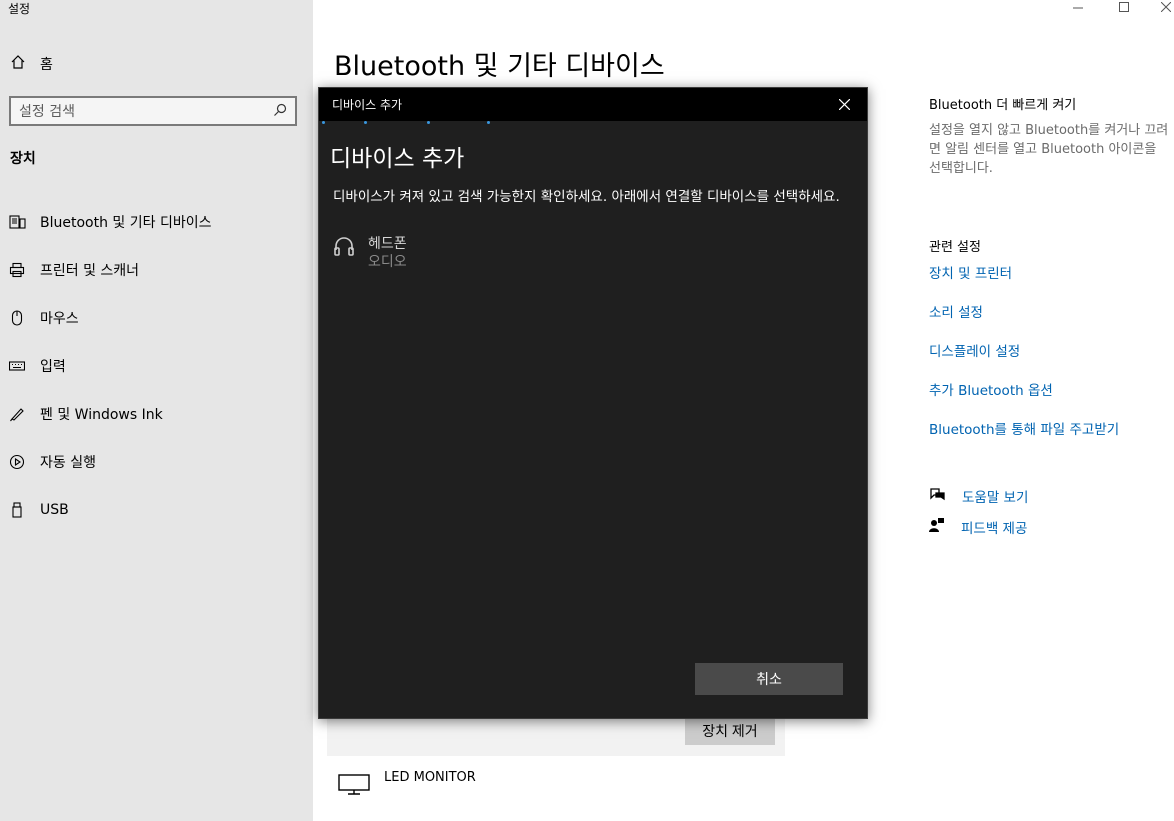 The height and width of the screenshot is (821, 1174). Describe the element at coordinates (354, 785) in the screenshot. I see `monitor-icon` at that location.